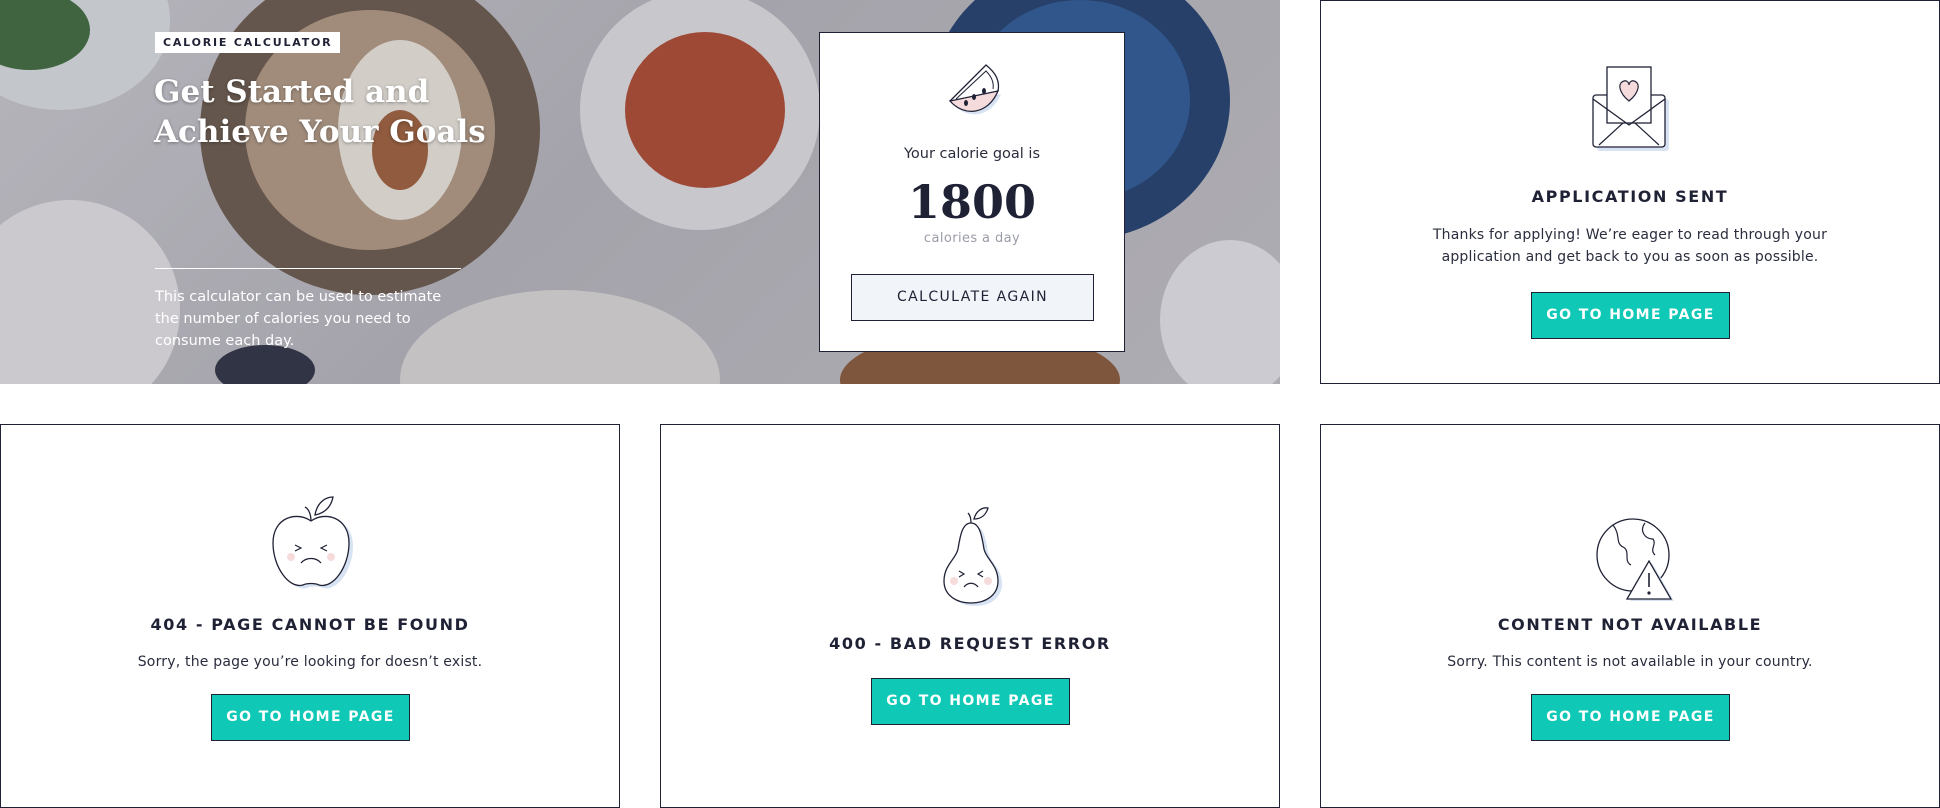 Image resolution: width=1940 pixels, height=808 pixels. I want to click on application-sent-title: APPLICATION SENT, so click(1630, 196).